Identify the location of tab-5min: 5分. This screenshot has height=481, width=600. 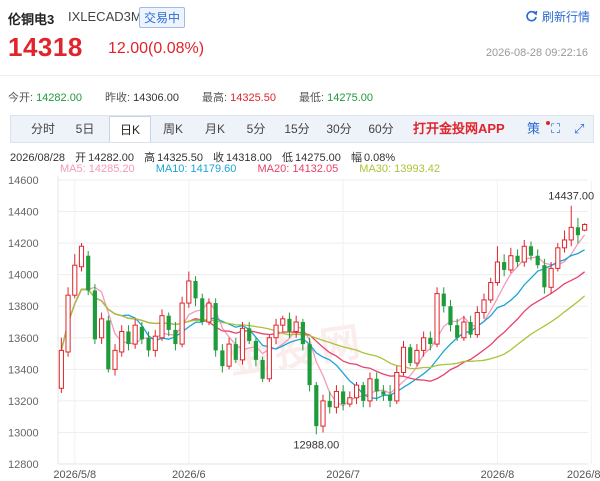
(256, 129).